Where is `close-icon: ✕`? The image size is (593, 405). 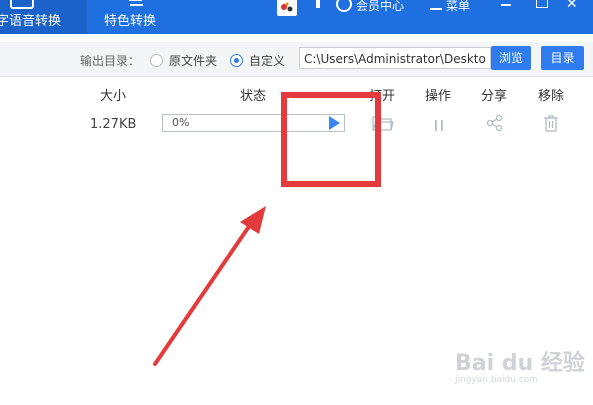 close-icon: ✕ is located at coordinates (572, 6).